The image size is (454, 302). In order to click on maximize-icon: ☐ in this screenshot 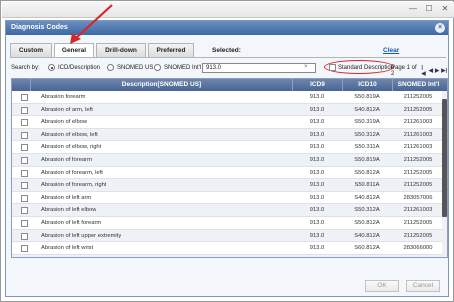, I will do `click(429, 8)`.